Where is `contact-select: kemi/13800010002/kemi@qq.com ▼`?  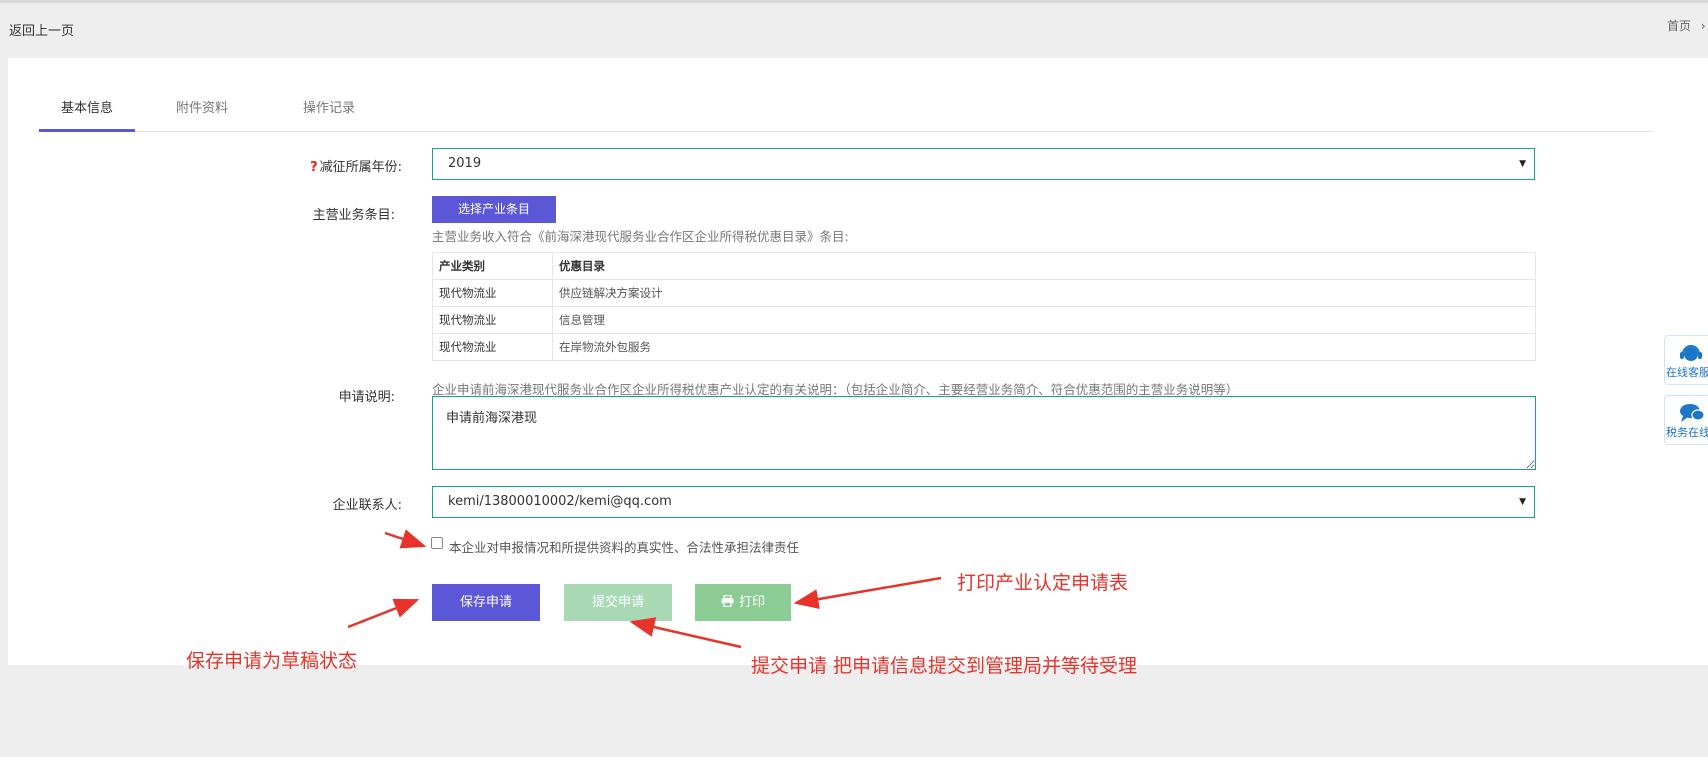
contact-select: kemi/13800010002/kemi@qq.com ▼ is located at coordinates (983, 502).